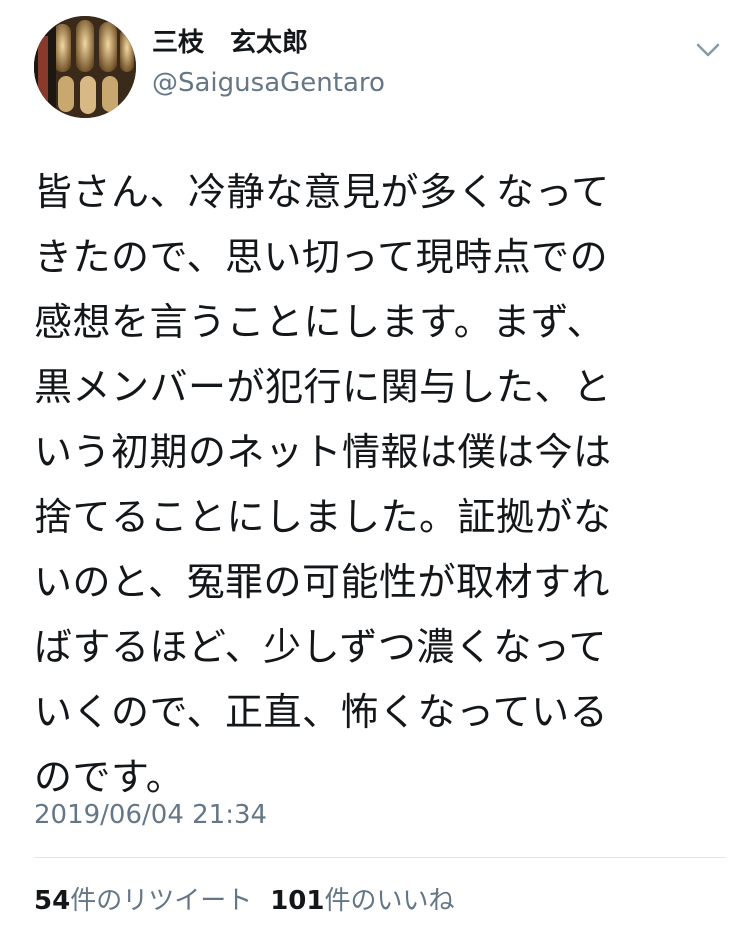 The height and width of the screenshot is (944, 750). Describe the element at coordinates (389, 901) in the screenshot. I see `likes-label: 件のいいね` at that location.